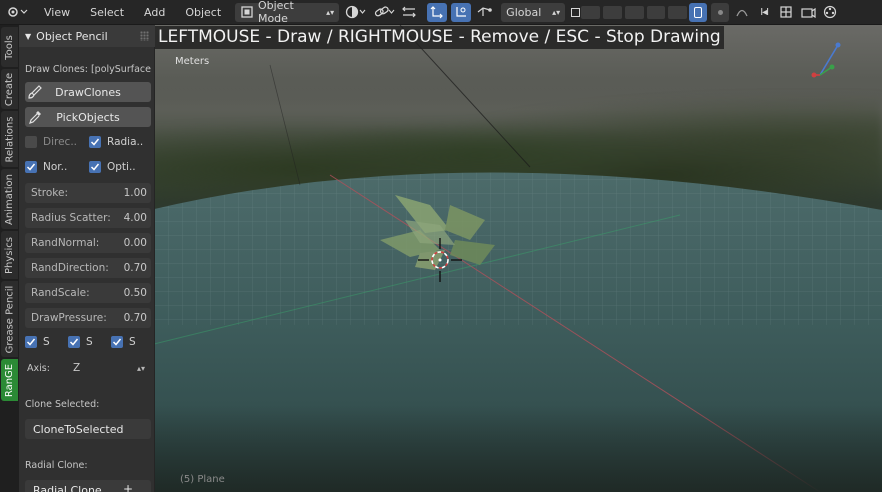  Describe the element at coordinates (140, 368) in the screenshot. I see `dropdown-arrows-icon: ▴▾` at that location.